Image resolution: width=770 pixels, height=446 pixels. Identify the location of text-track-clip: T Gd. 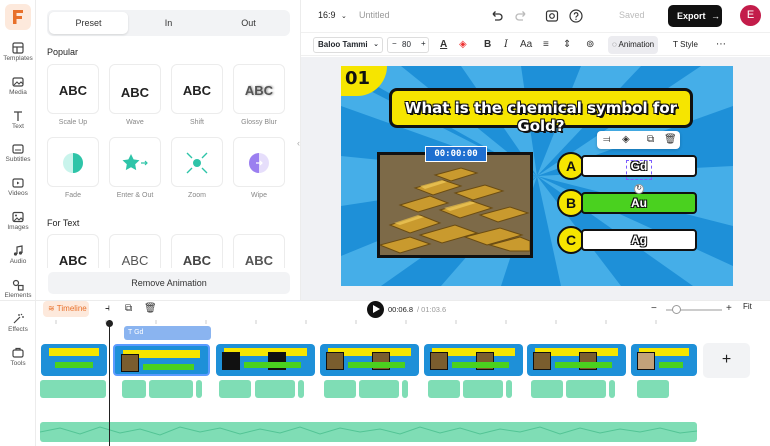
(167, 333).